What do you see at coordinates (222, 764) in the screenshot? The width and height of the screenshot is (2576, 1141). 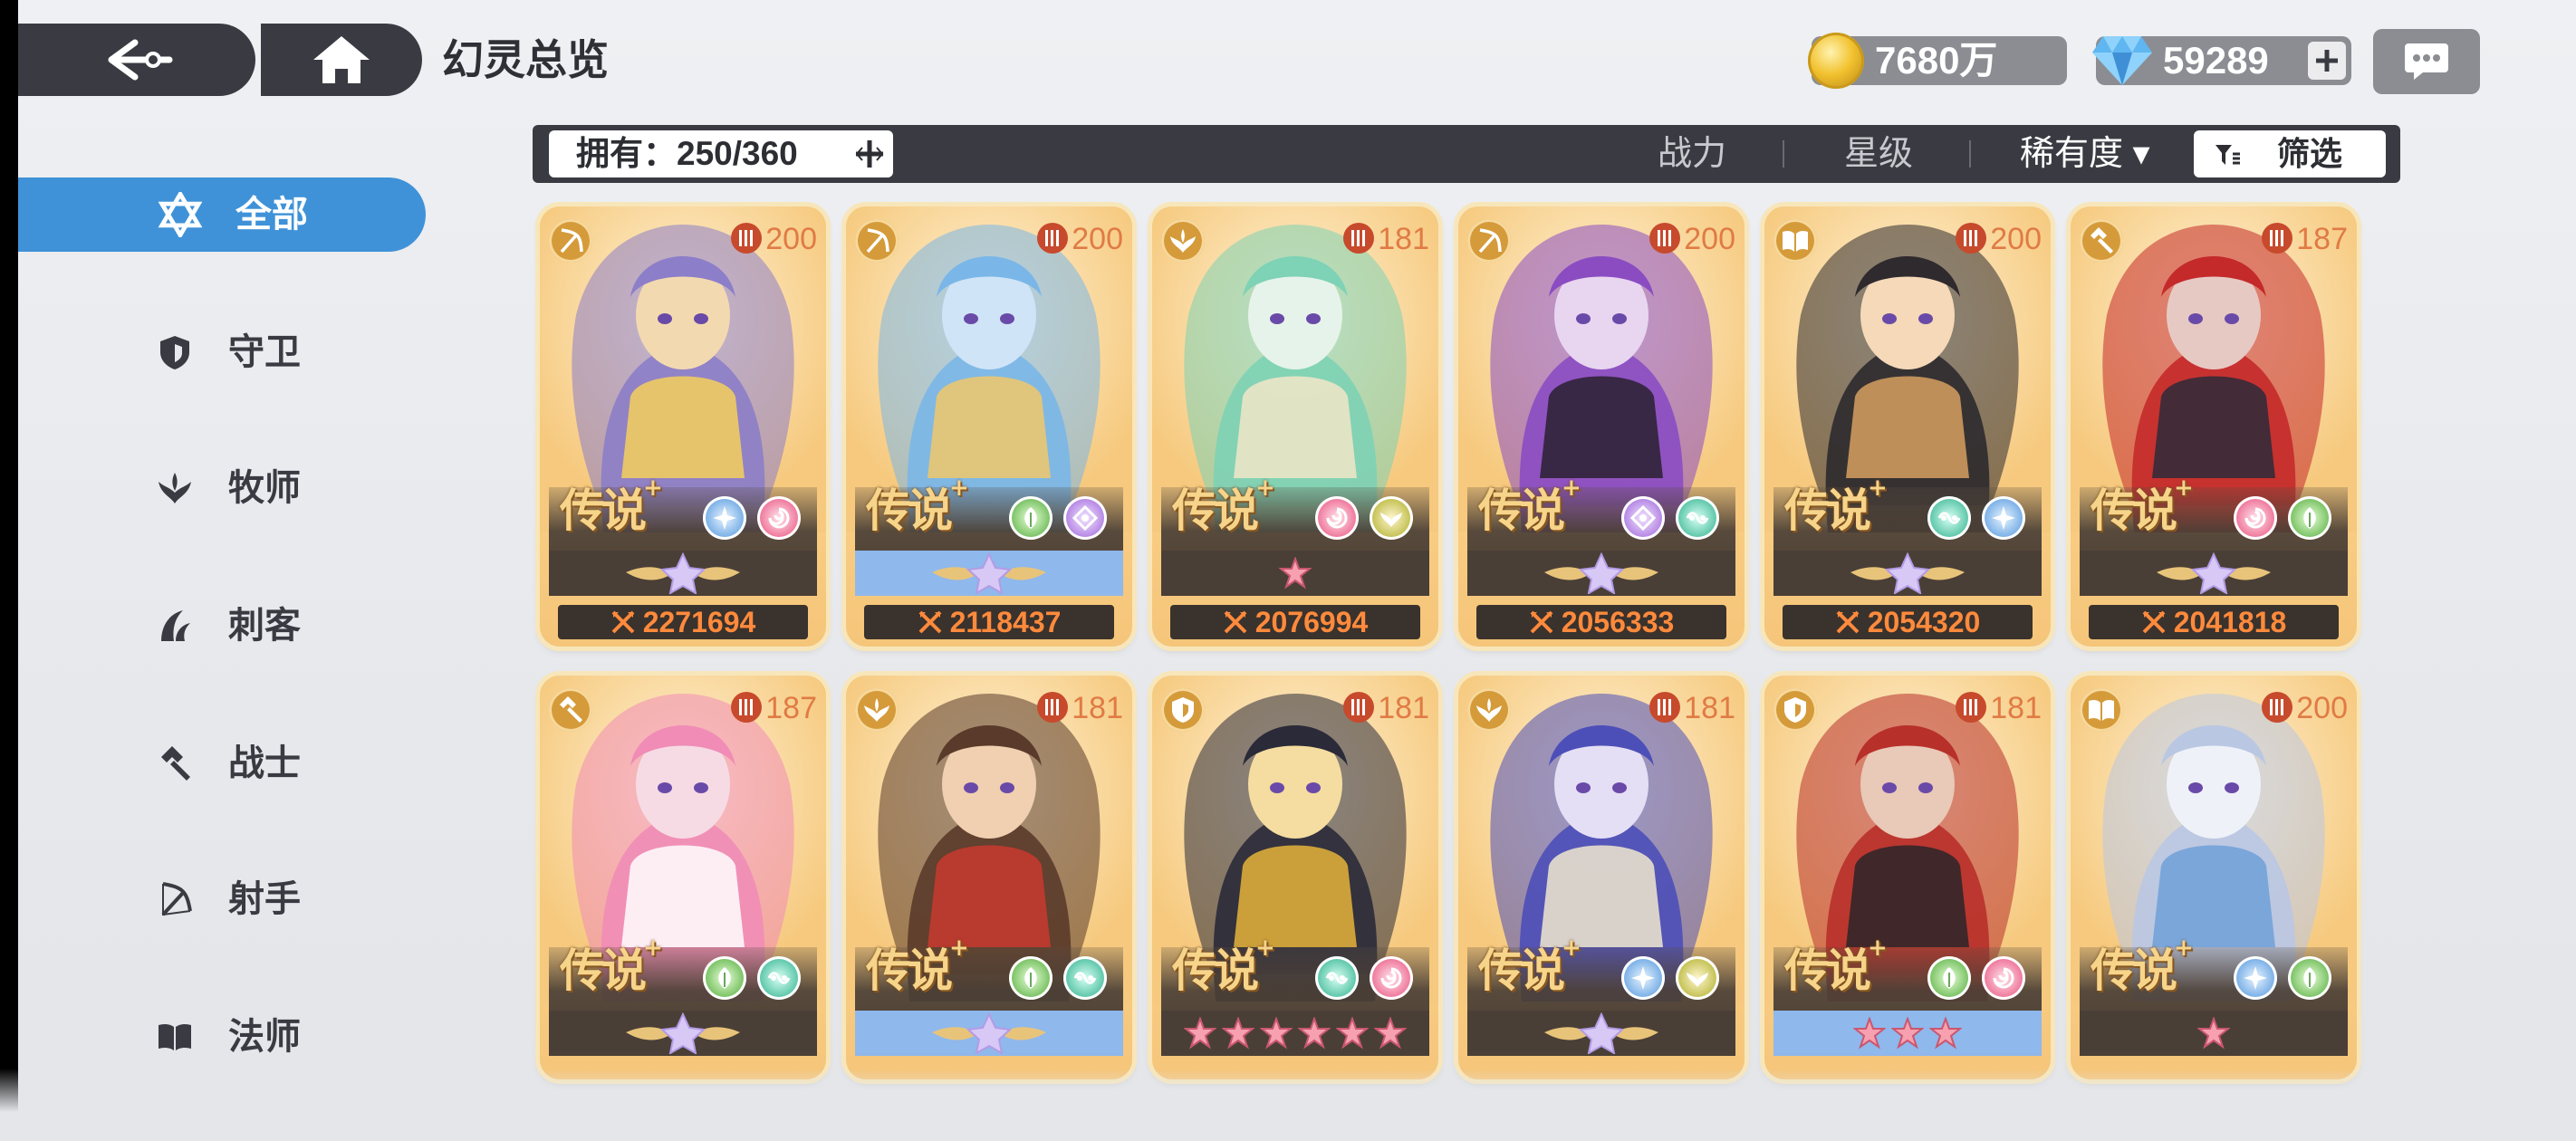 I see `sidebar-item-warrior: 战士` at bounding box center [222, 764].